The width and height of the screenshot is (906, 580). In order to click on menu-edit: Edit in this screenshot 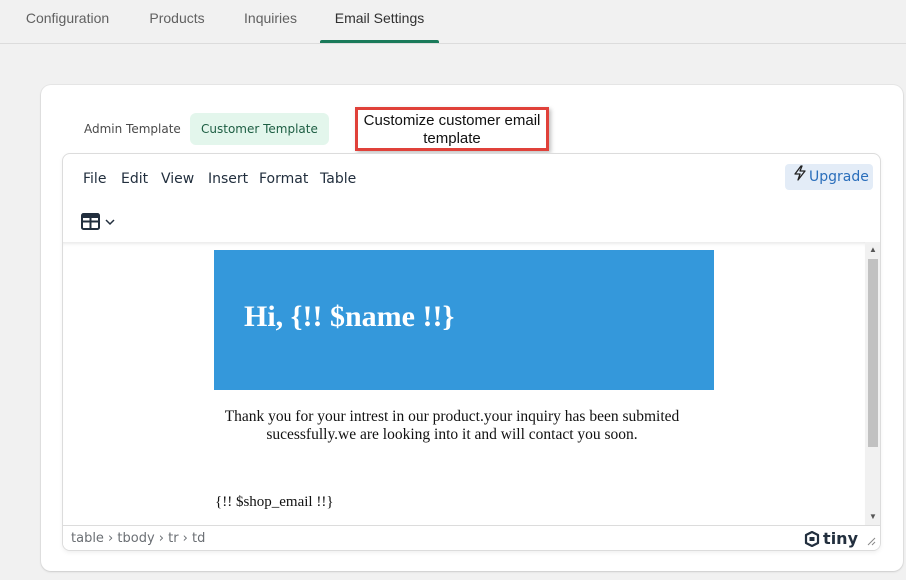, I will do `click(134, 179)`.